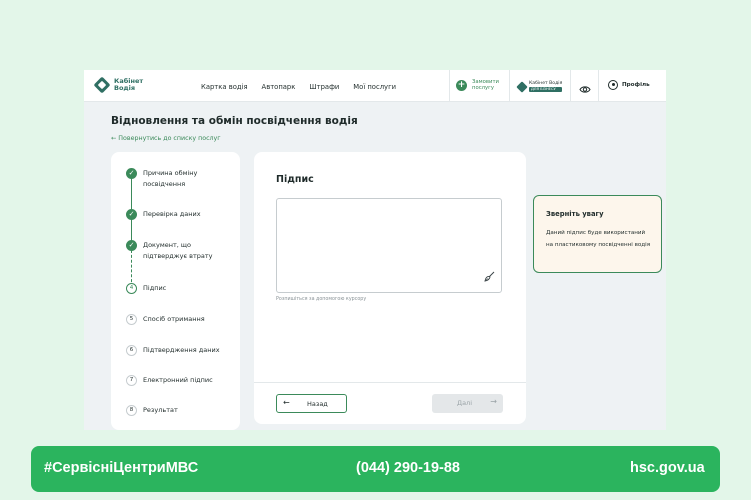  What do you see at coordinates (613, 85) in the screenshot?
I see `user-icon` at bounding box center [613, 85].